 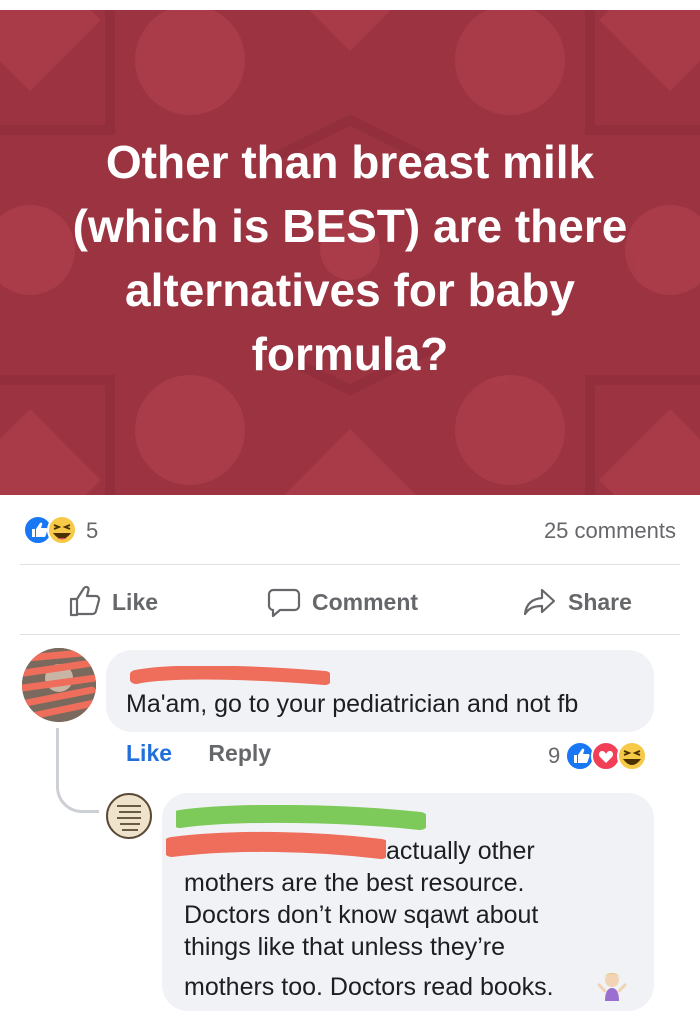 I want to click on like-label: Like, so click(x=135, y=601).